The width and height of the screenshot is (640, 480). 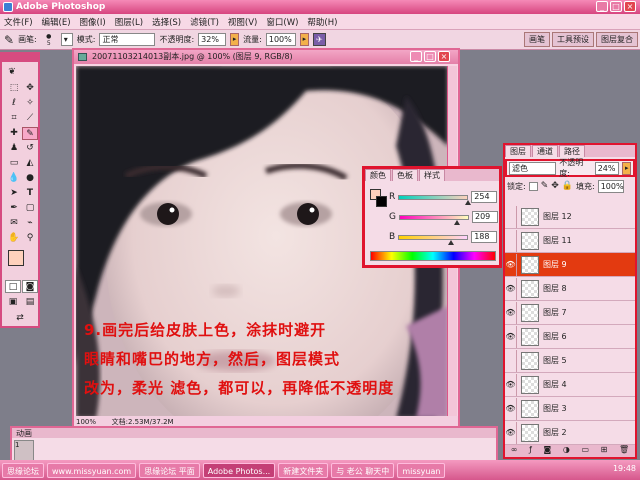 What do you see at coordinates (204, 22) in the screenshot?
I see `menu-item: 滤镜(T)` at bounding box center [204, 22].